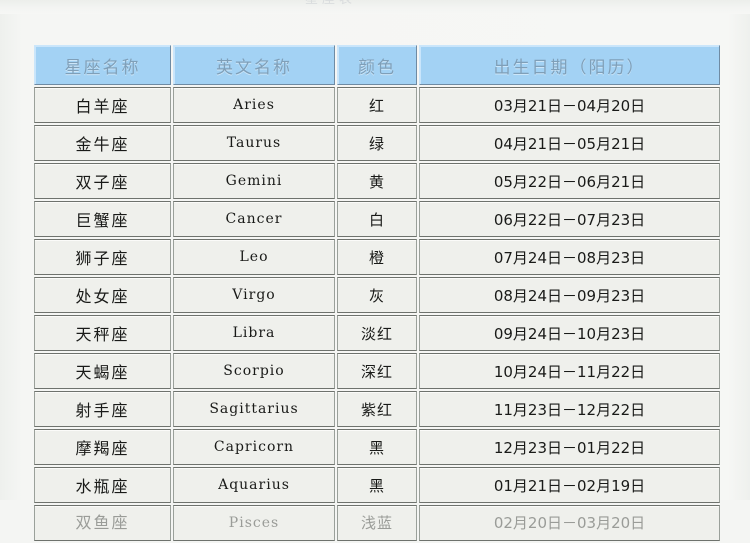 This screenshot has height=543, width=750. Describe the element at coordinates (102, 447) in the screenshot. I see `cell-sign-name: 摩羯座` at that location.